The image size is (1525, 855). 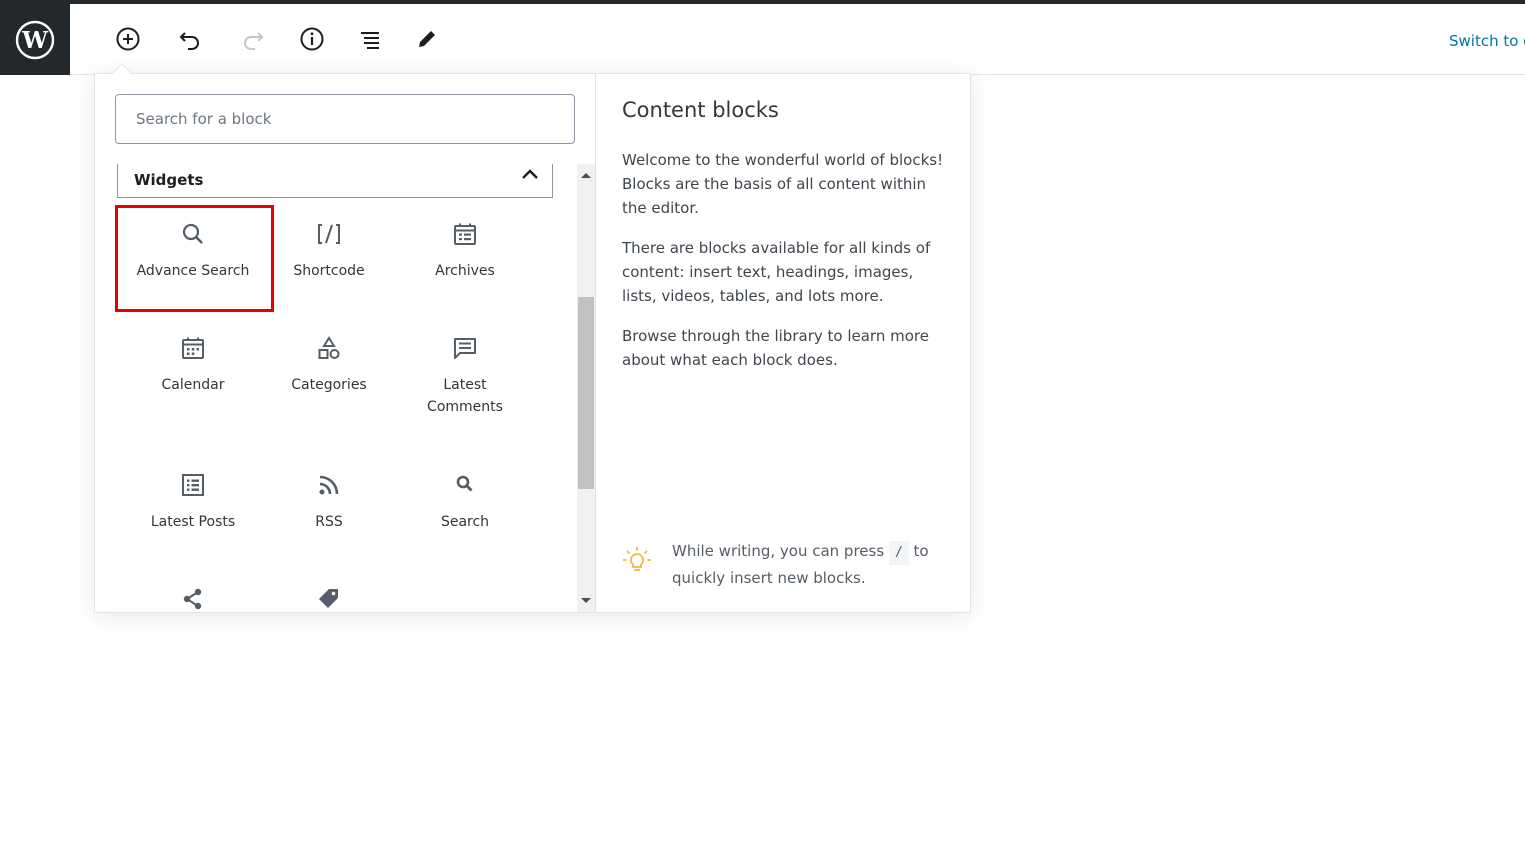 I want to click on redo-icon, so click(x=254, y=41).